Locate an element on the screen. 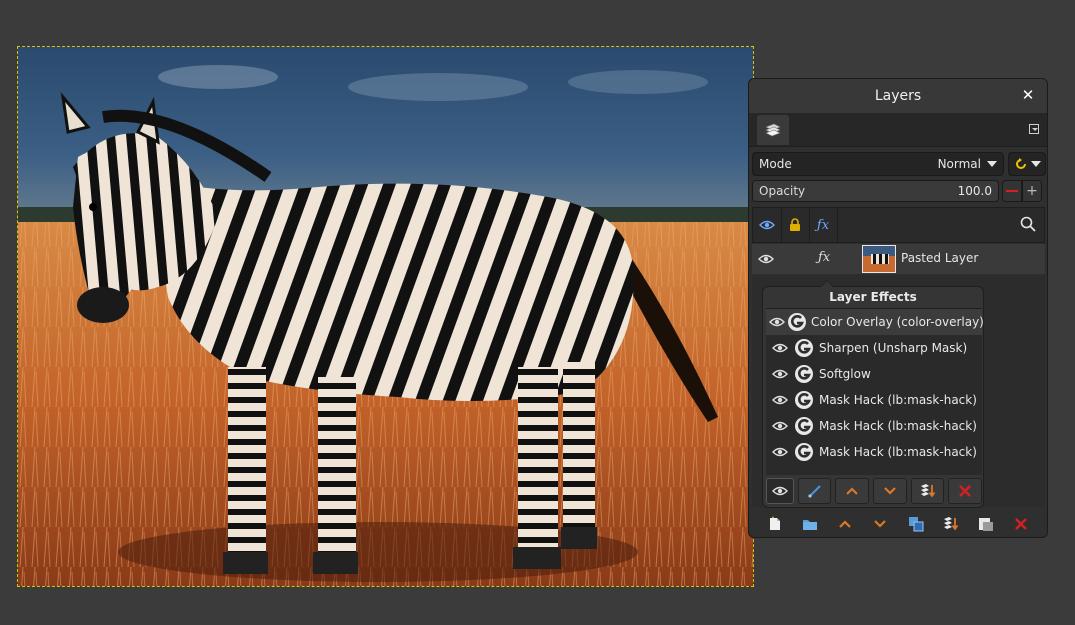 This screenshot has height=625, width=1075. layer-row: ƒx Pasted Layer is located at coordinates (898, 259).